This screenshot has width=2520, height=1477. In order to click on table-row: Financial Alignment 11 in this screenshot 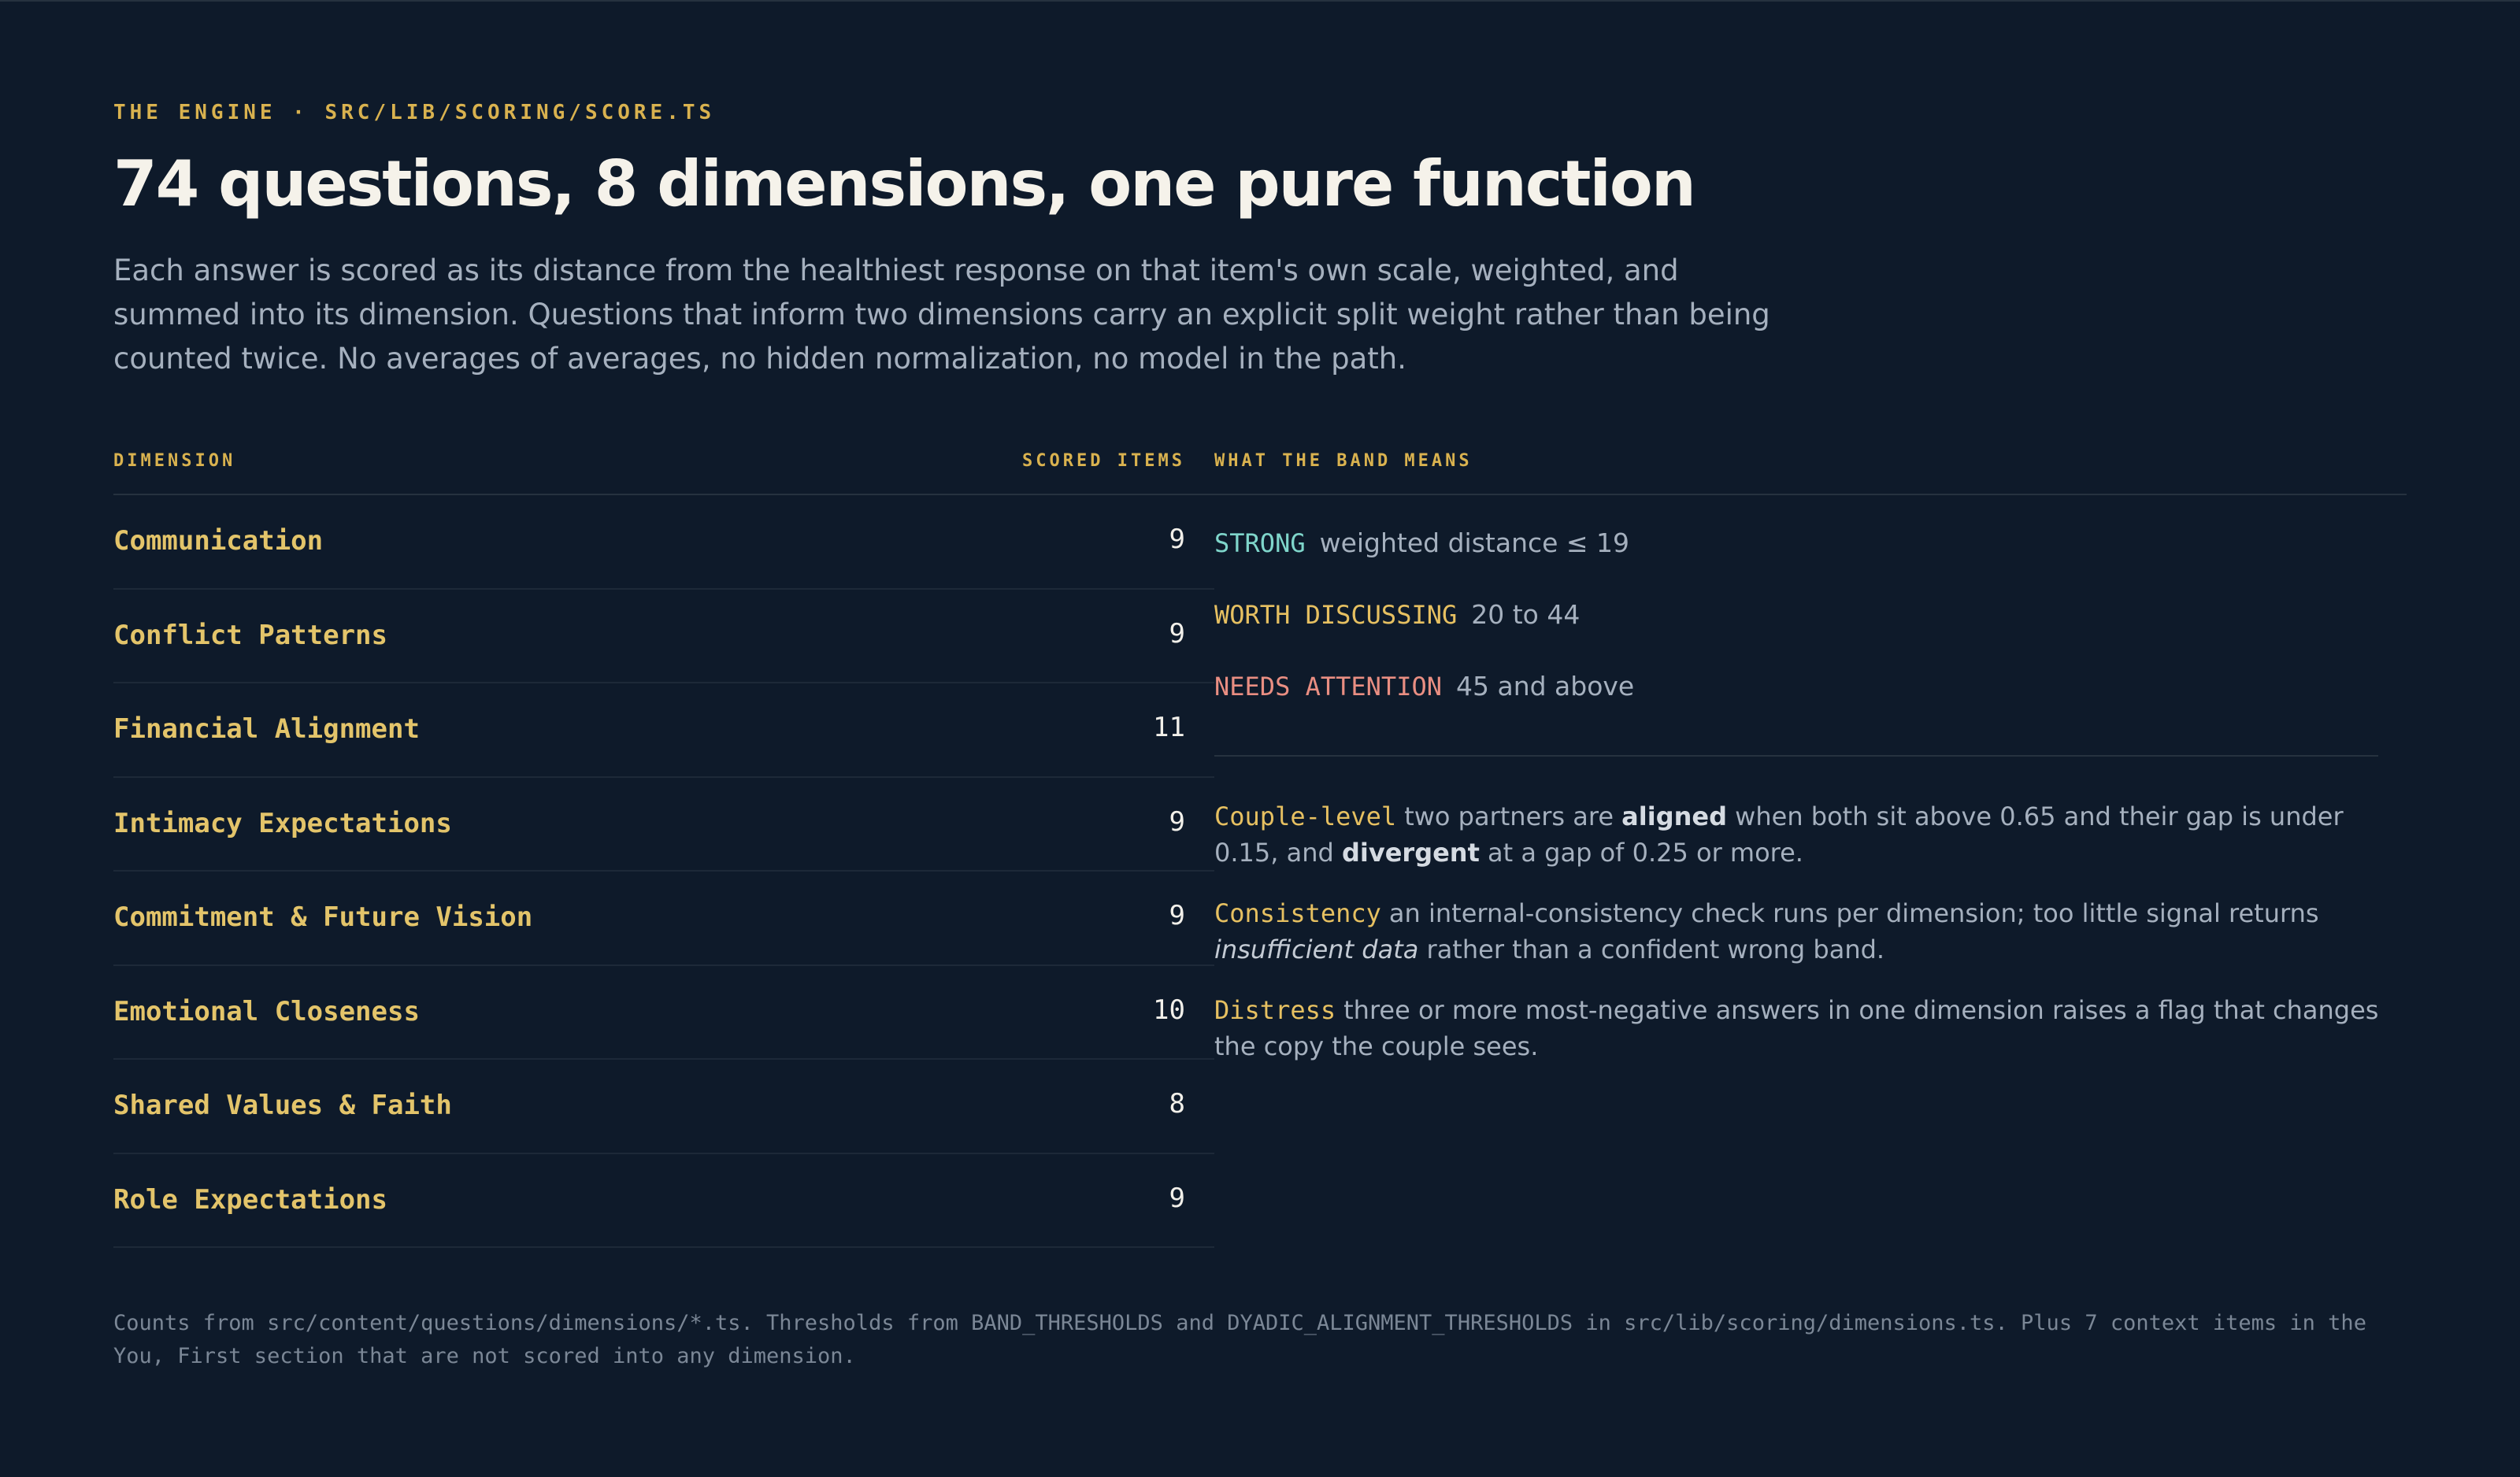, I will do `click(663, 730)`.